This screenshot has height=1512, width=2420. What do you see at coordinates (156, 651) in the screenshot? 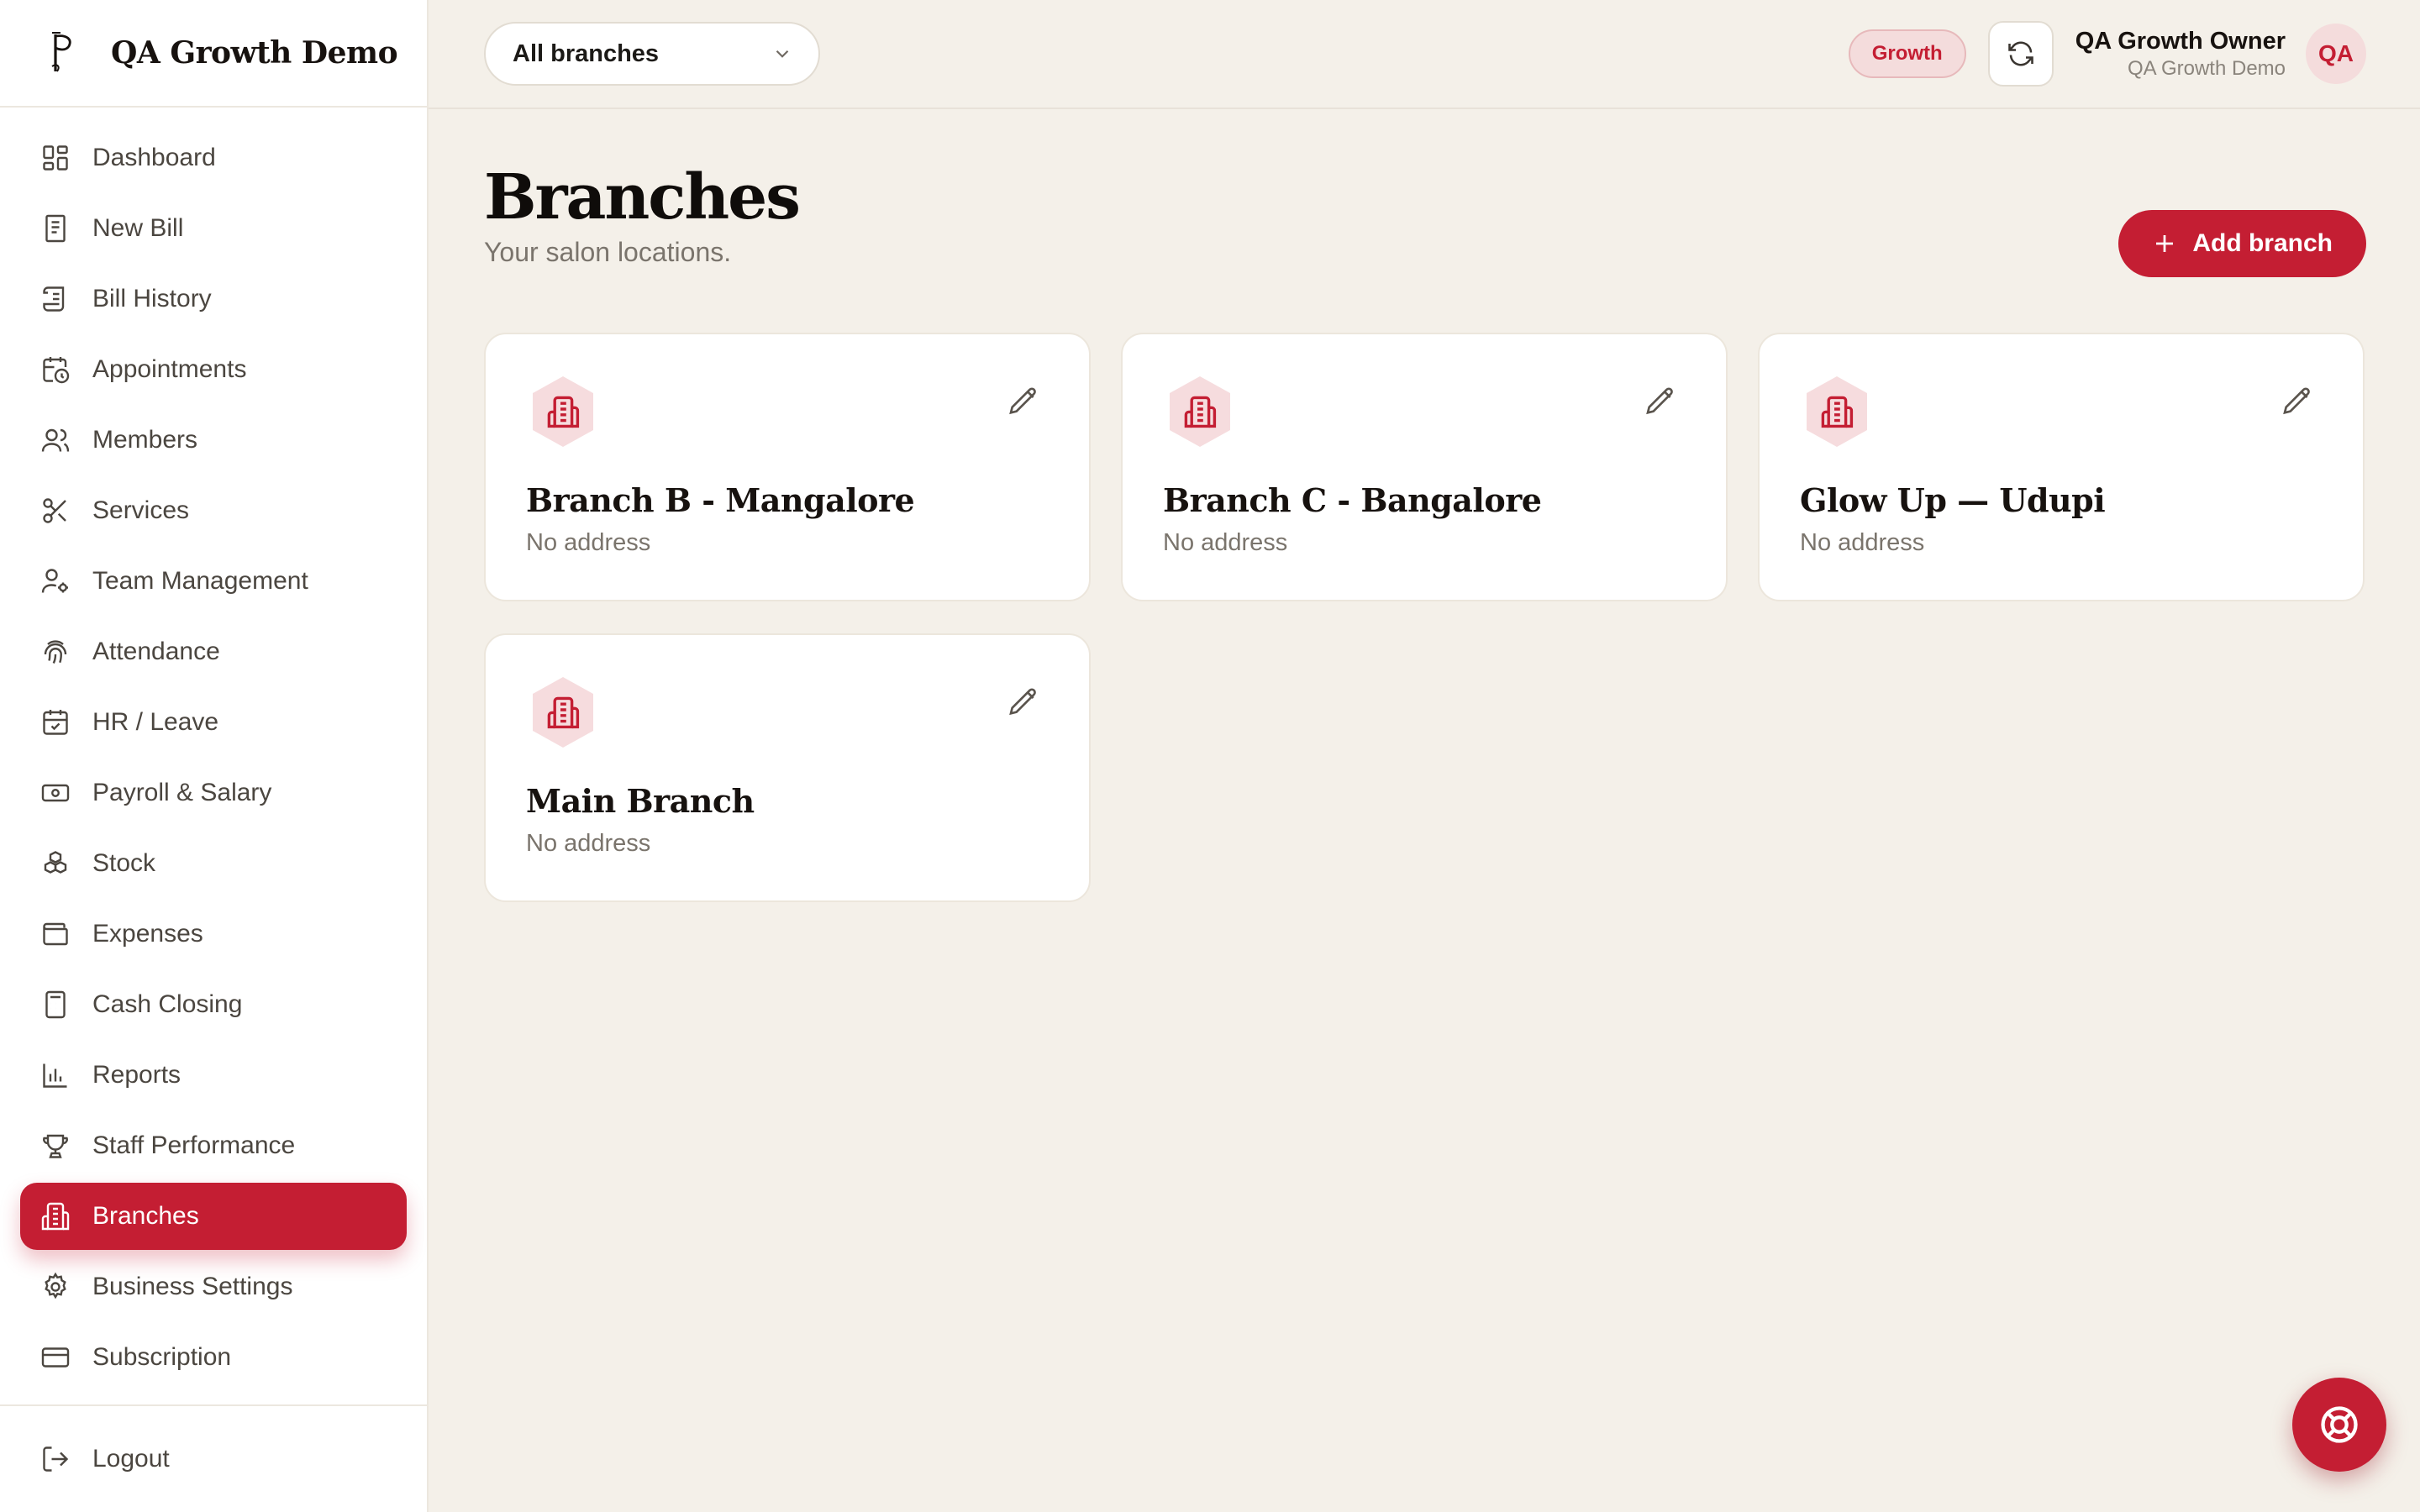
I see `sidebar-item-label: Attendance` at bounding box center [156, 651].